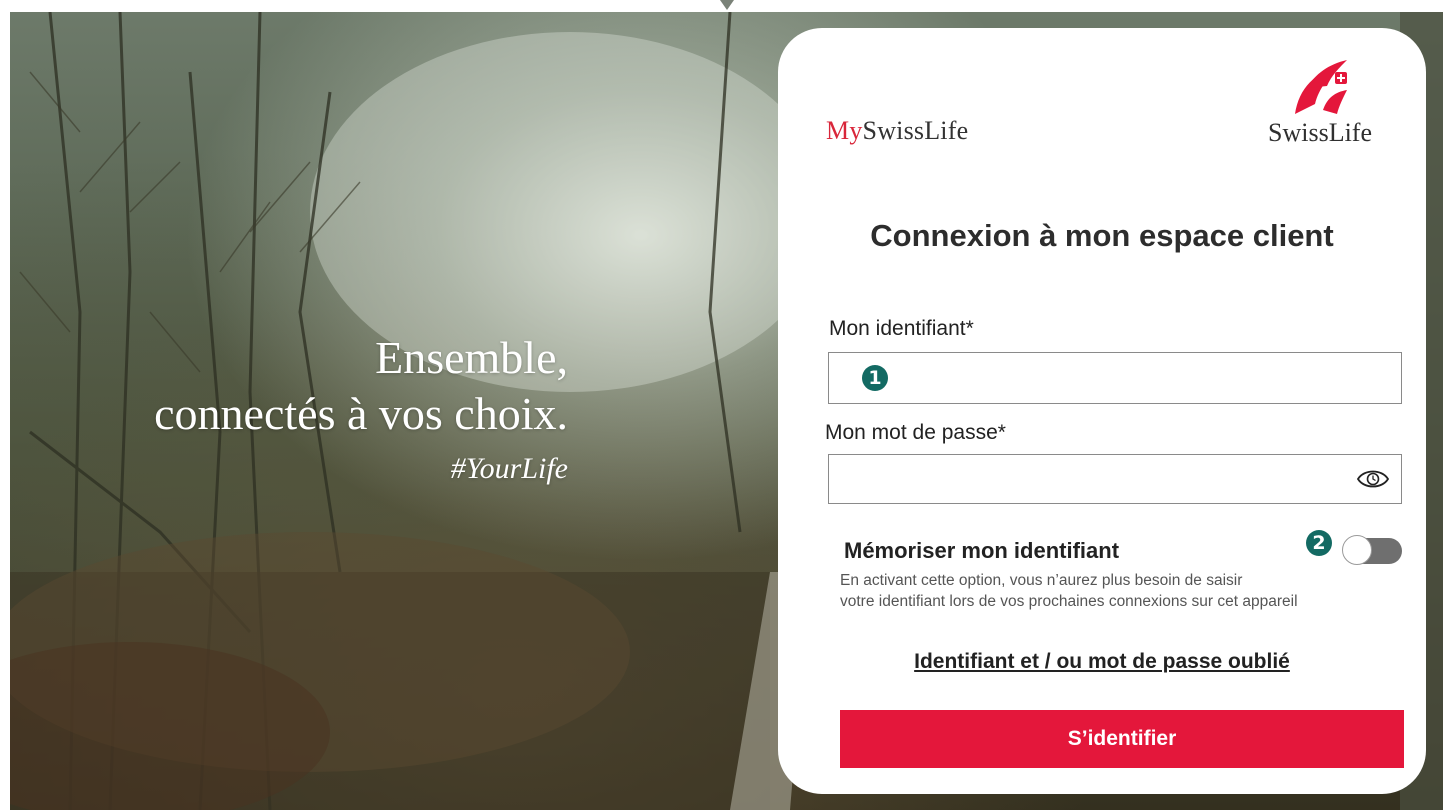  Describe the element at coordinates (875, 378) in the screenshot. I see `step-marker-1: 1` at that location.